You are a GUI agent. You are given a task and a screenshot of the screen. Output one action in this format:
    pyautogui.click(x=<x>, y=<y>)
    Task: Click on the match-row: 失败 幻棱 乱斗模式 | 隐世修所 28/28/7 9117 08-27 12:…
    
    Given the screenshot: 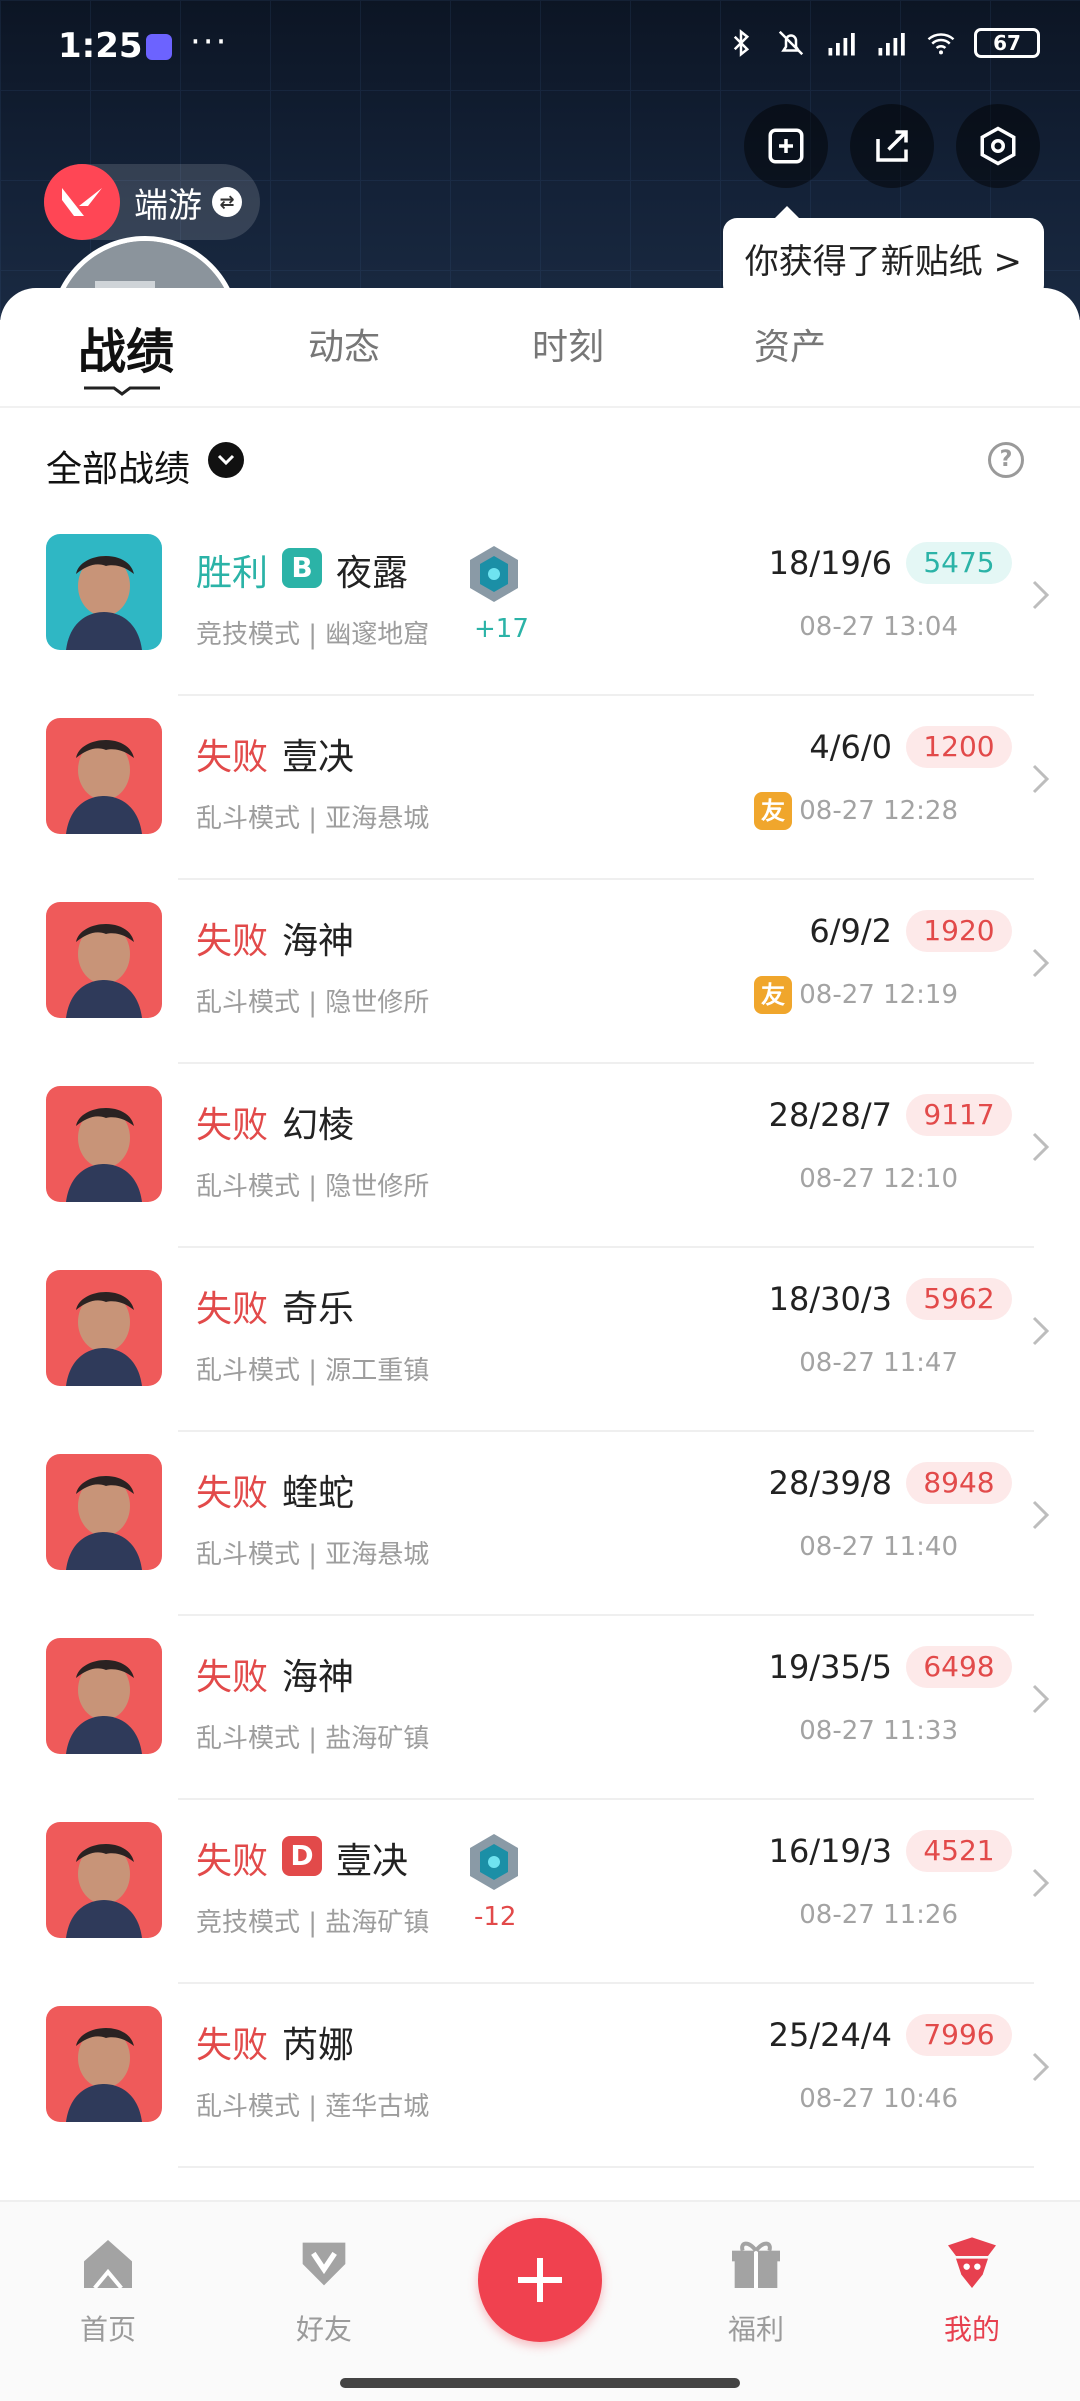 What is the action you would take?
    pyautogui.click(x=540, y=1156)
    